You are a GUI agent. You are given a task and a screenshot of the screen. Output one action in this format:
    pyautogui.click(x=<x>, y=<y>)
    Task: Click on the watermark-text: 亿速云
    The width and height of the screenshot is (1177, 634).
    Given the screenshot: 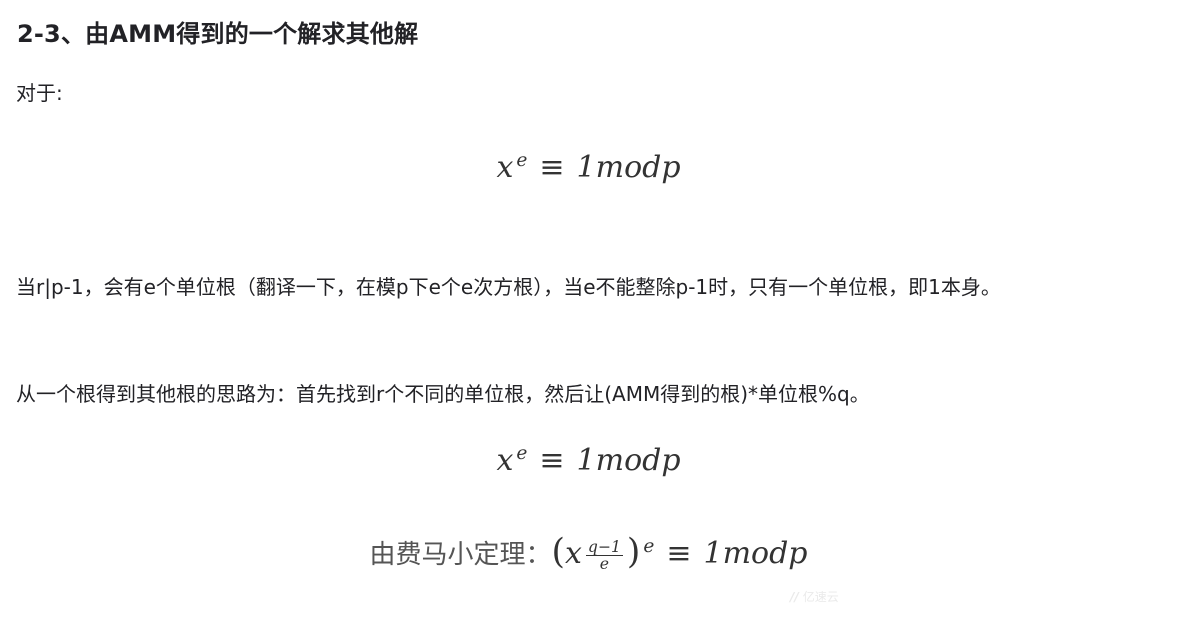 What is the action you would take?
    pyautogui.click(x=820, y=597)
    